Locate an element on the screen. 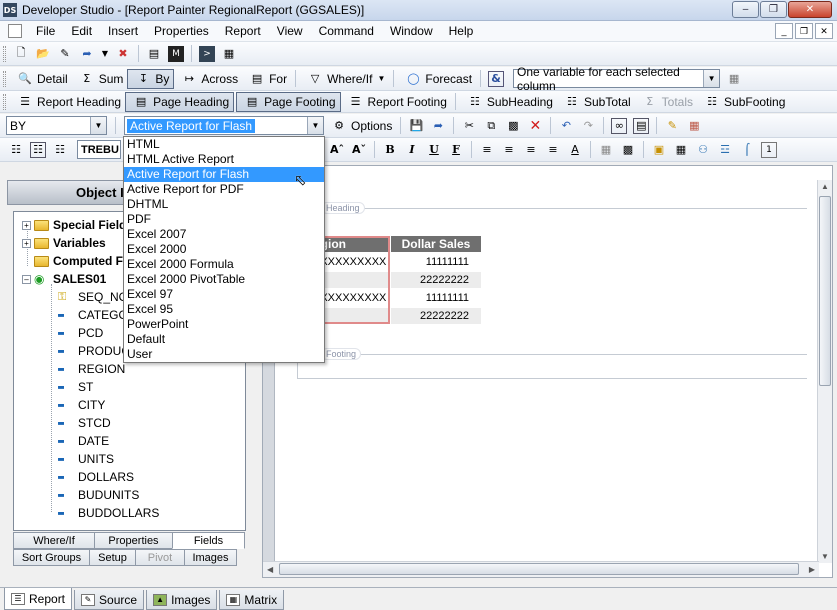 Image resolution: width=837 pixels, height=610 pixels. column-mode-select: One variable for each selected column ▼ is located at coordinates (617, 79).